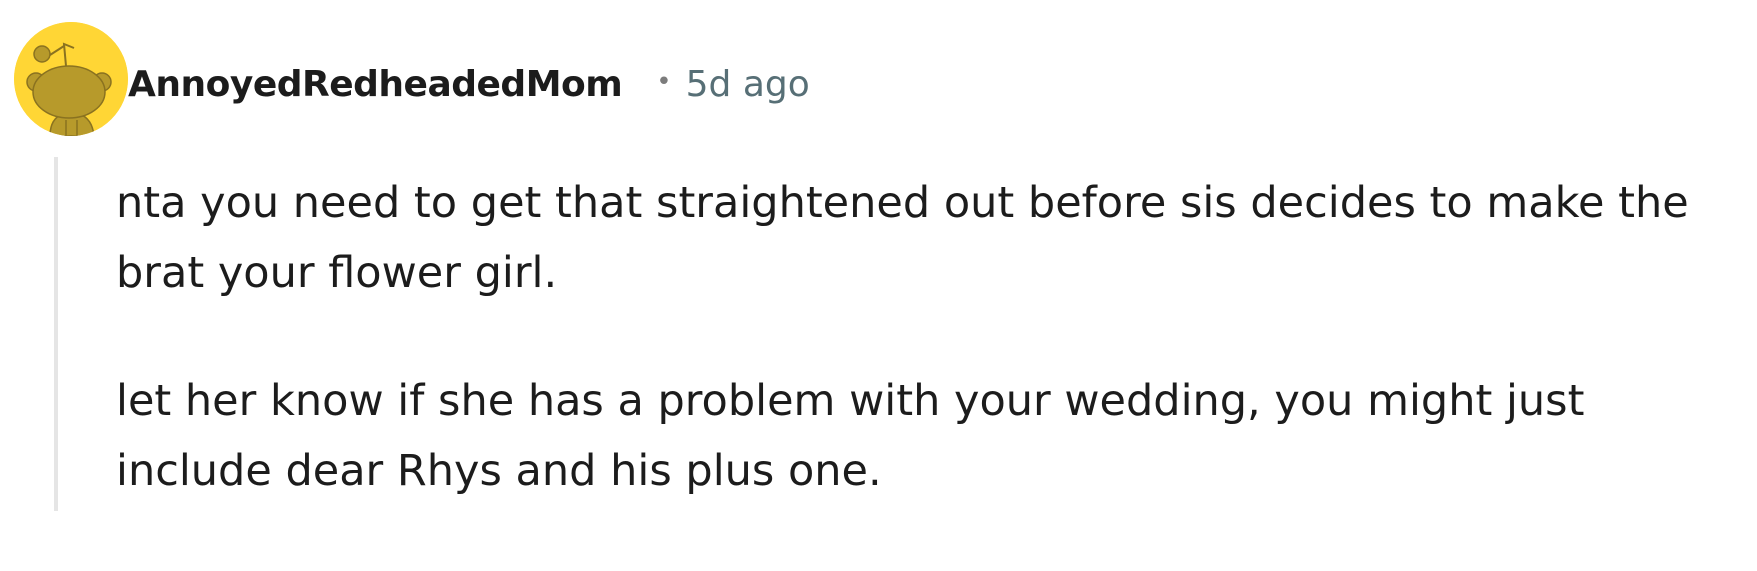 The width and height of the screenshot is (1757, 571). What do you see at coordinates (748, 84) in the screenshot?
I see `comment-timestamp: 5d ago` at bounding box center [748, 84].